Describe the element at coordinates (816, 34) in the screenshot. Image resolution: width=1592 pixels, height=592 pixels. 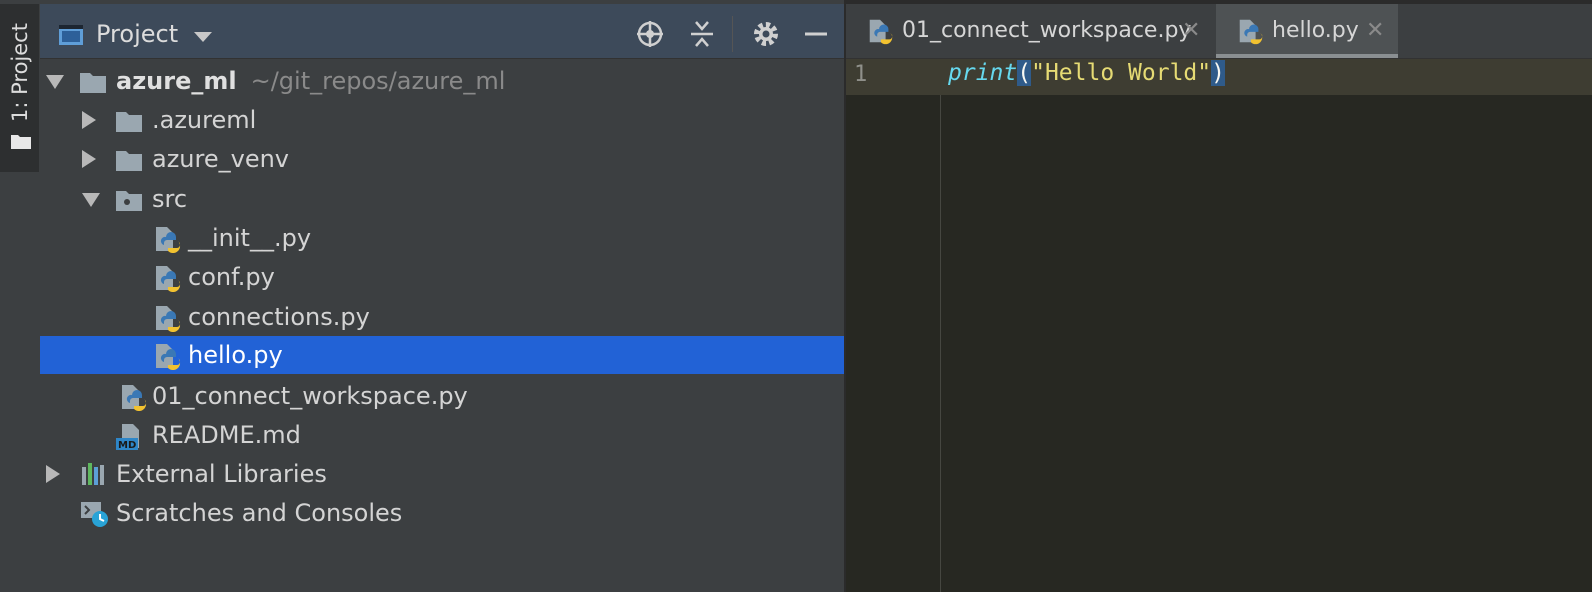
I see `hide-panel-icon` at that location.